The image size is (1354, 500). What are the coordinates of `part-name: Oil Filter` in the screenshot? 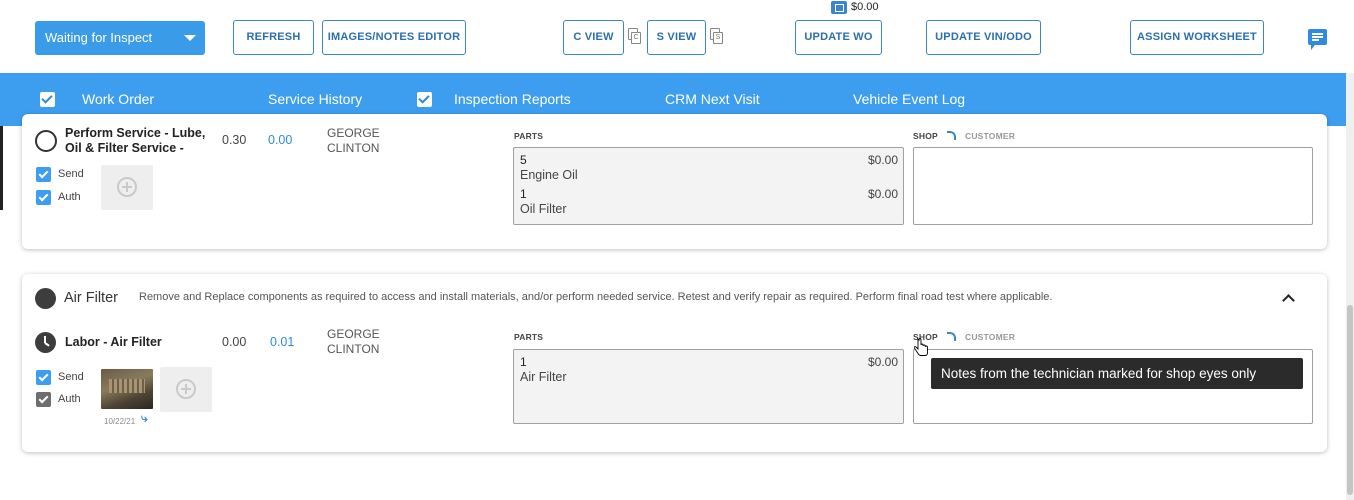 It's located at (543, 209).